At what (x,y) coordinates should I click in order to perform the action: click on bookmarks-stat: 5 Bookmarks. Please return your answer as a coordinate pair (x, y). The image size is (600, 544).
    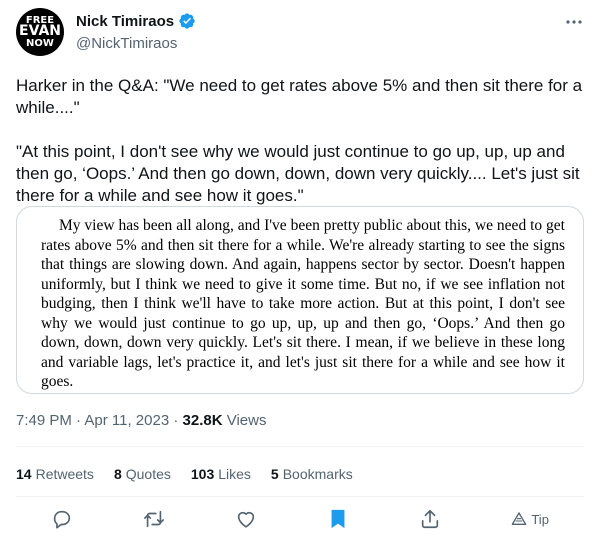
    Looking at the image, I should click on (312, 474).